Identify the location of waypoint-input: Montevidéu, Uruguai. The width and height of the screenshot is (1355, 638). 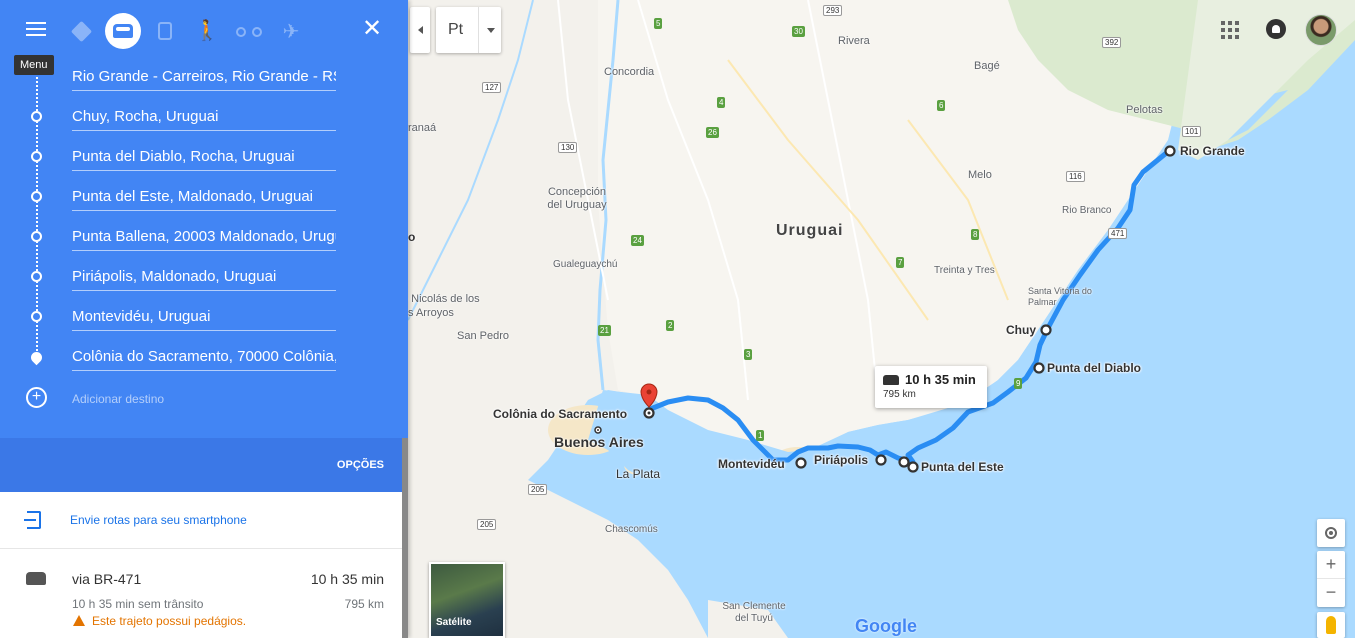
(204, 319).